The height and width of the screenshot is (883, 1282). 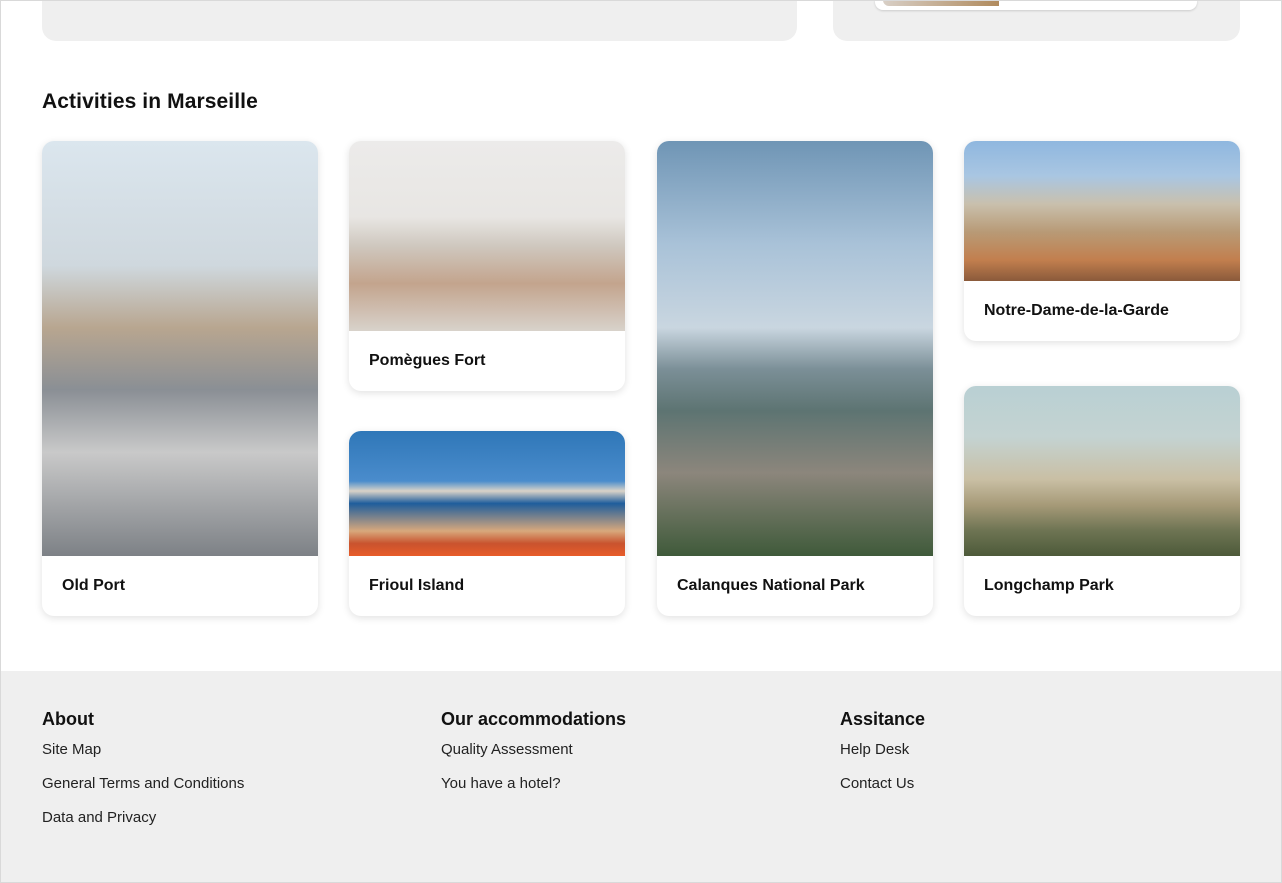 What do you see at coordinates (941, 3) in the screenshot?
I see `partial-card-image` at bounding box center [941, 3].